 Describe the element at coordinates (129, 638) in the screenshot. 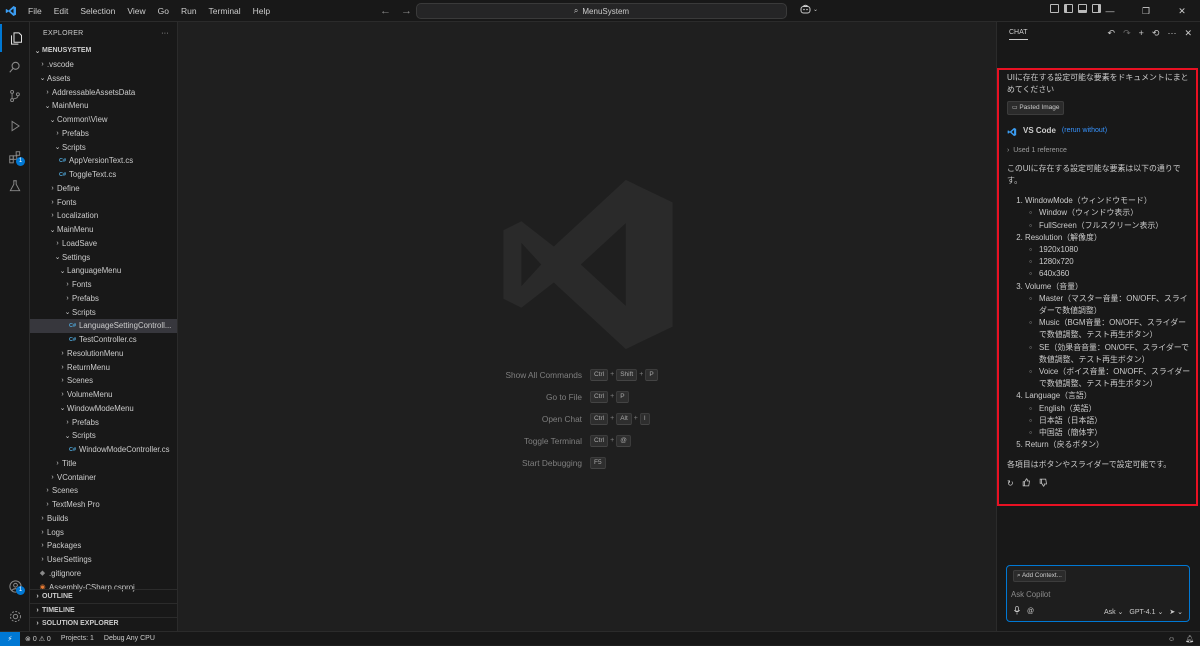

I see `debug-config-status: Debug Any CPU` at that location.